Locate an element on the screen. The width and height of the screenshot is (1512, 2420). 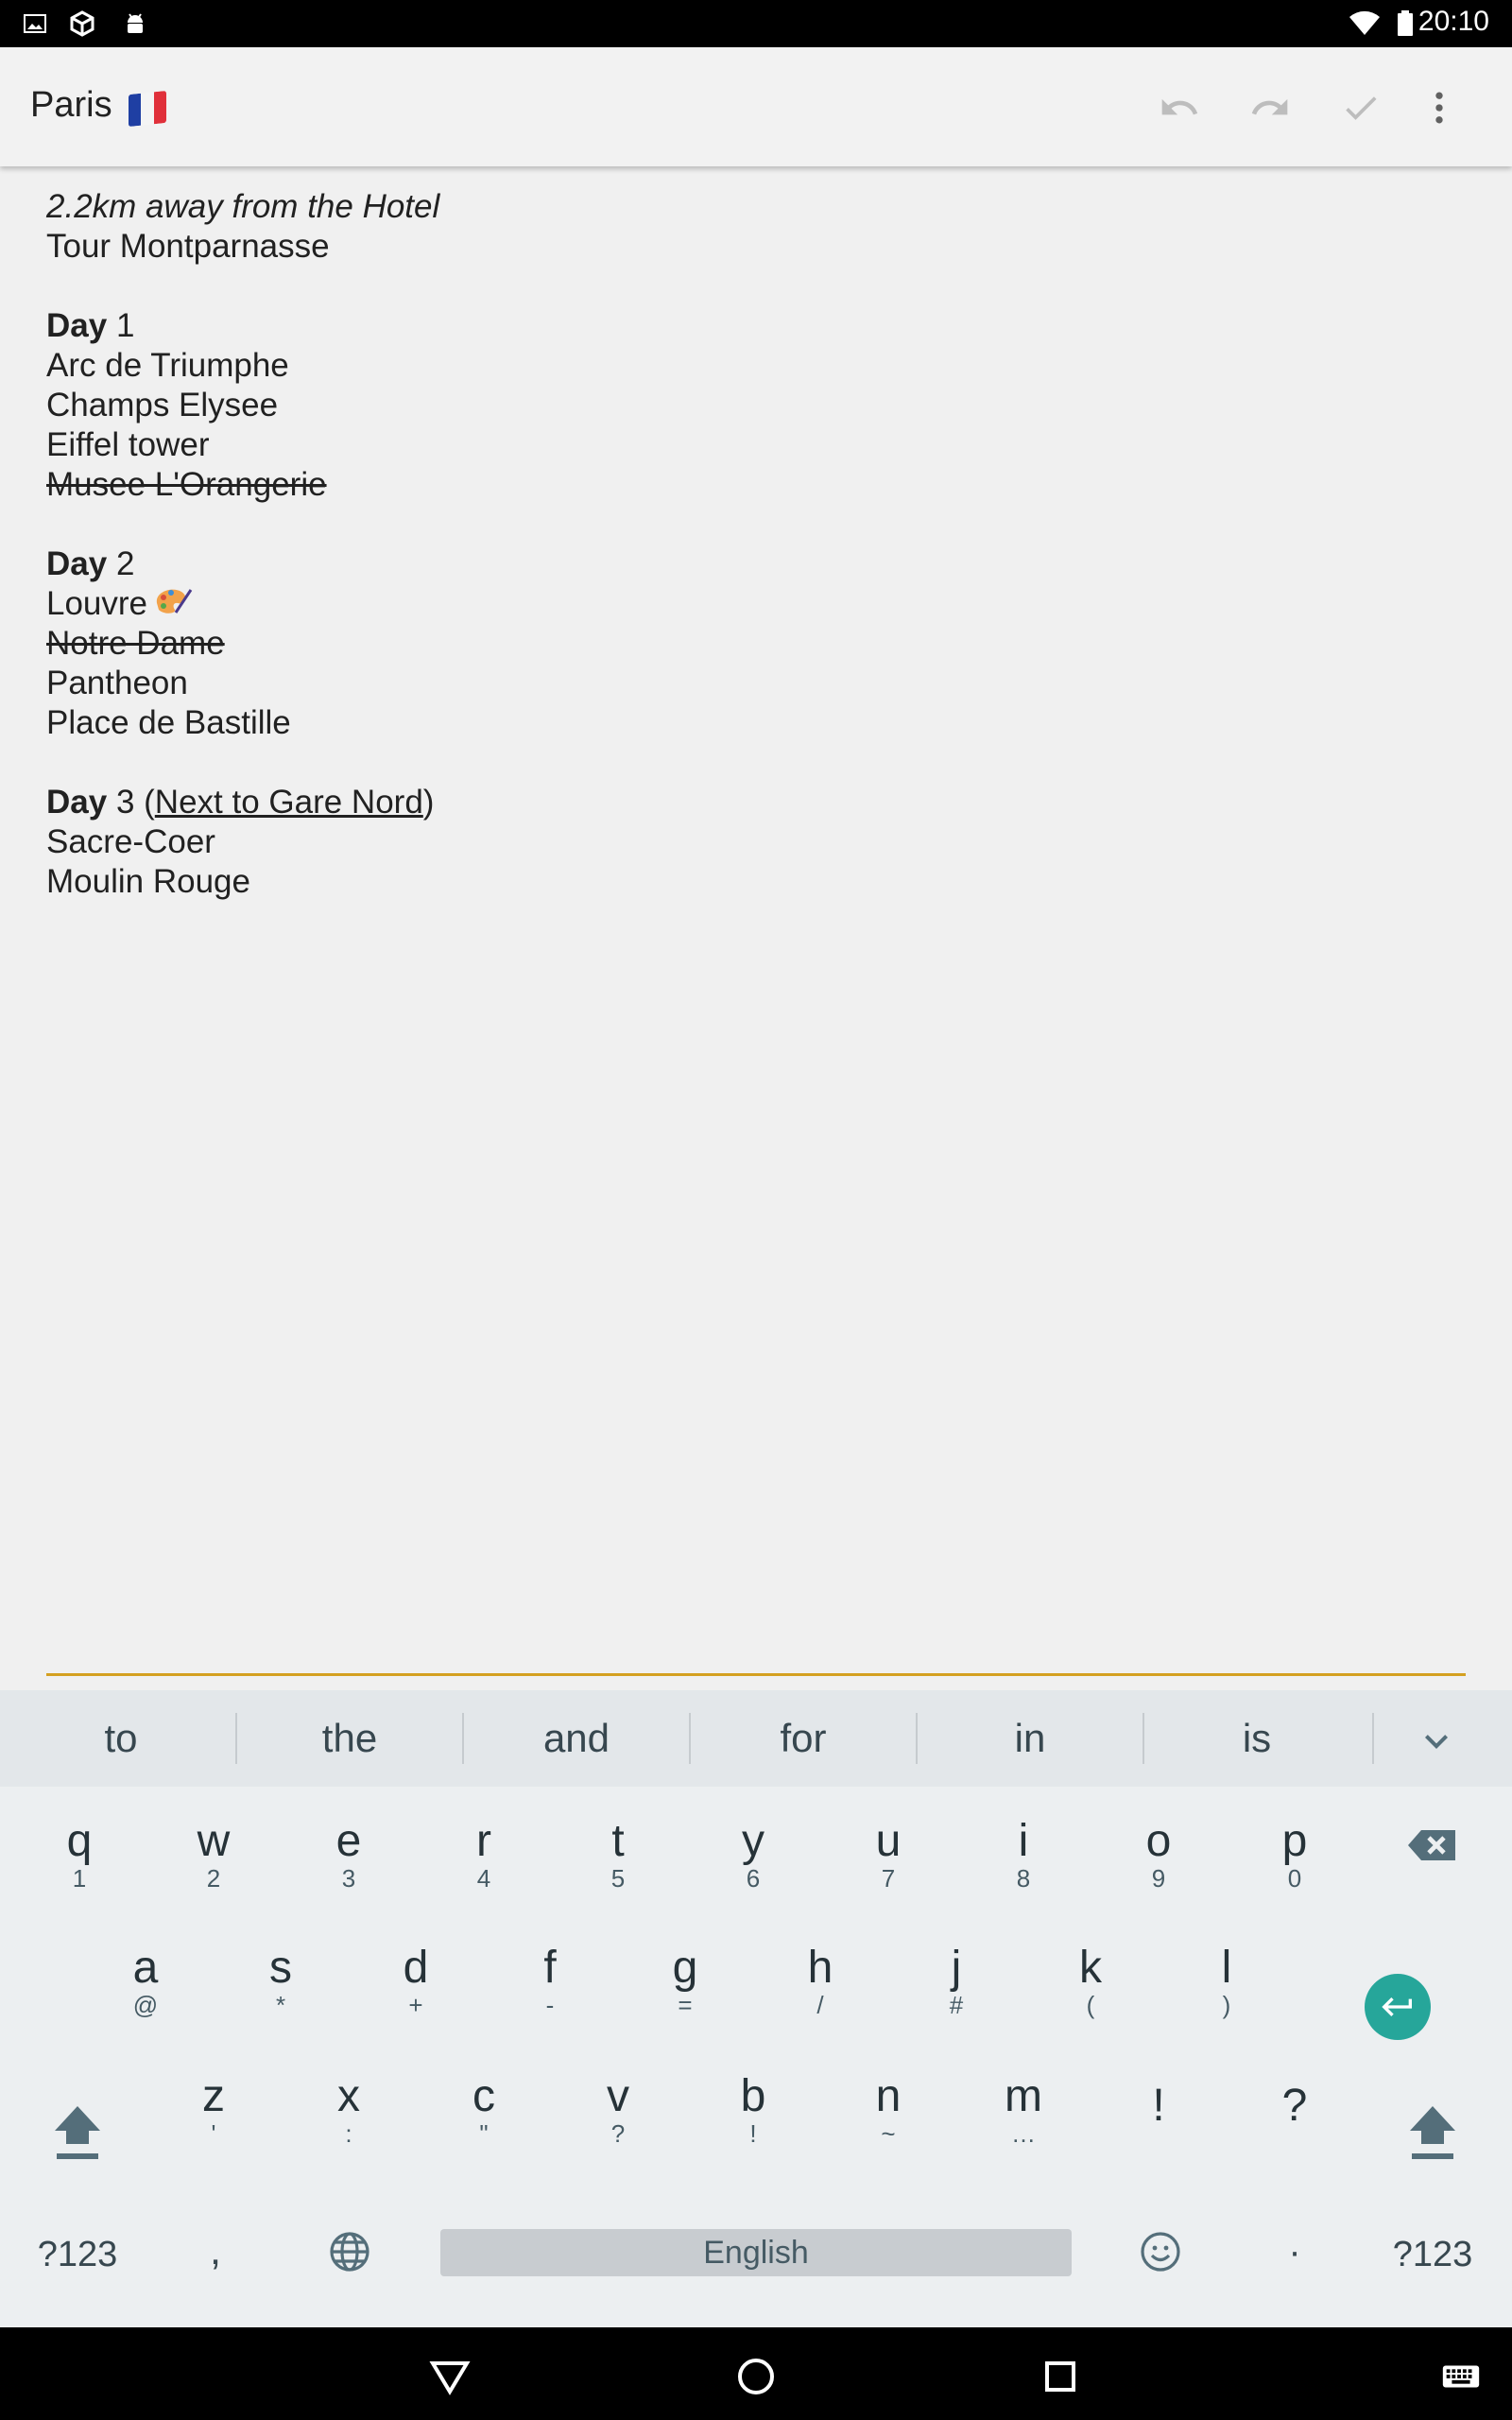
key-e: e3 is located at coordinates (348, 1843).